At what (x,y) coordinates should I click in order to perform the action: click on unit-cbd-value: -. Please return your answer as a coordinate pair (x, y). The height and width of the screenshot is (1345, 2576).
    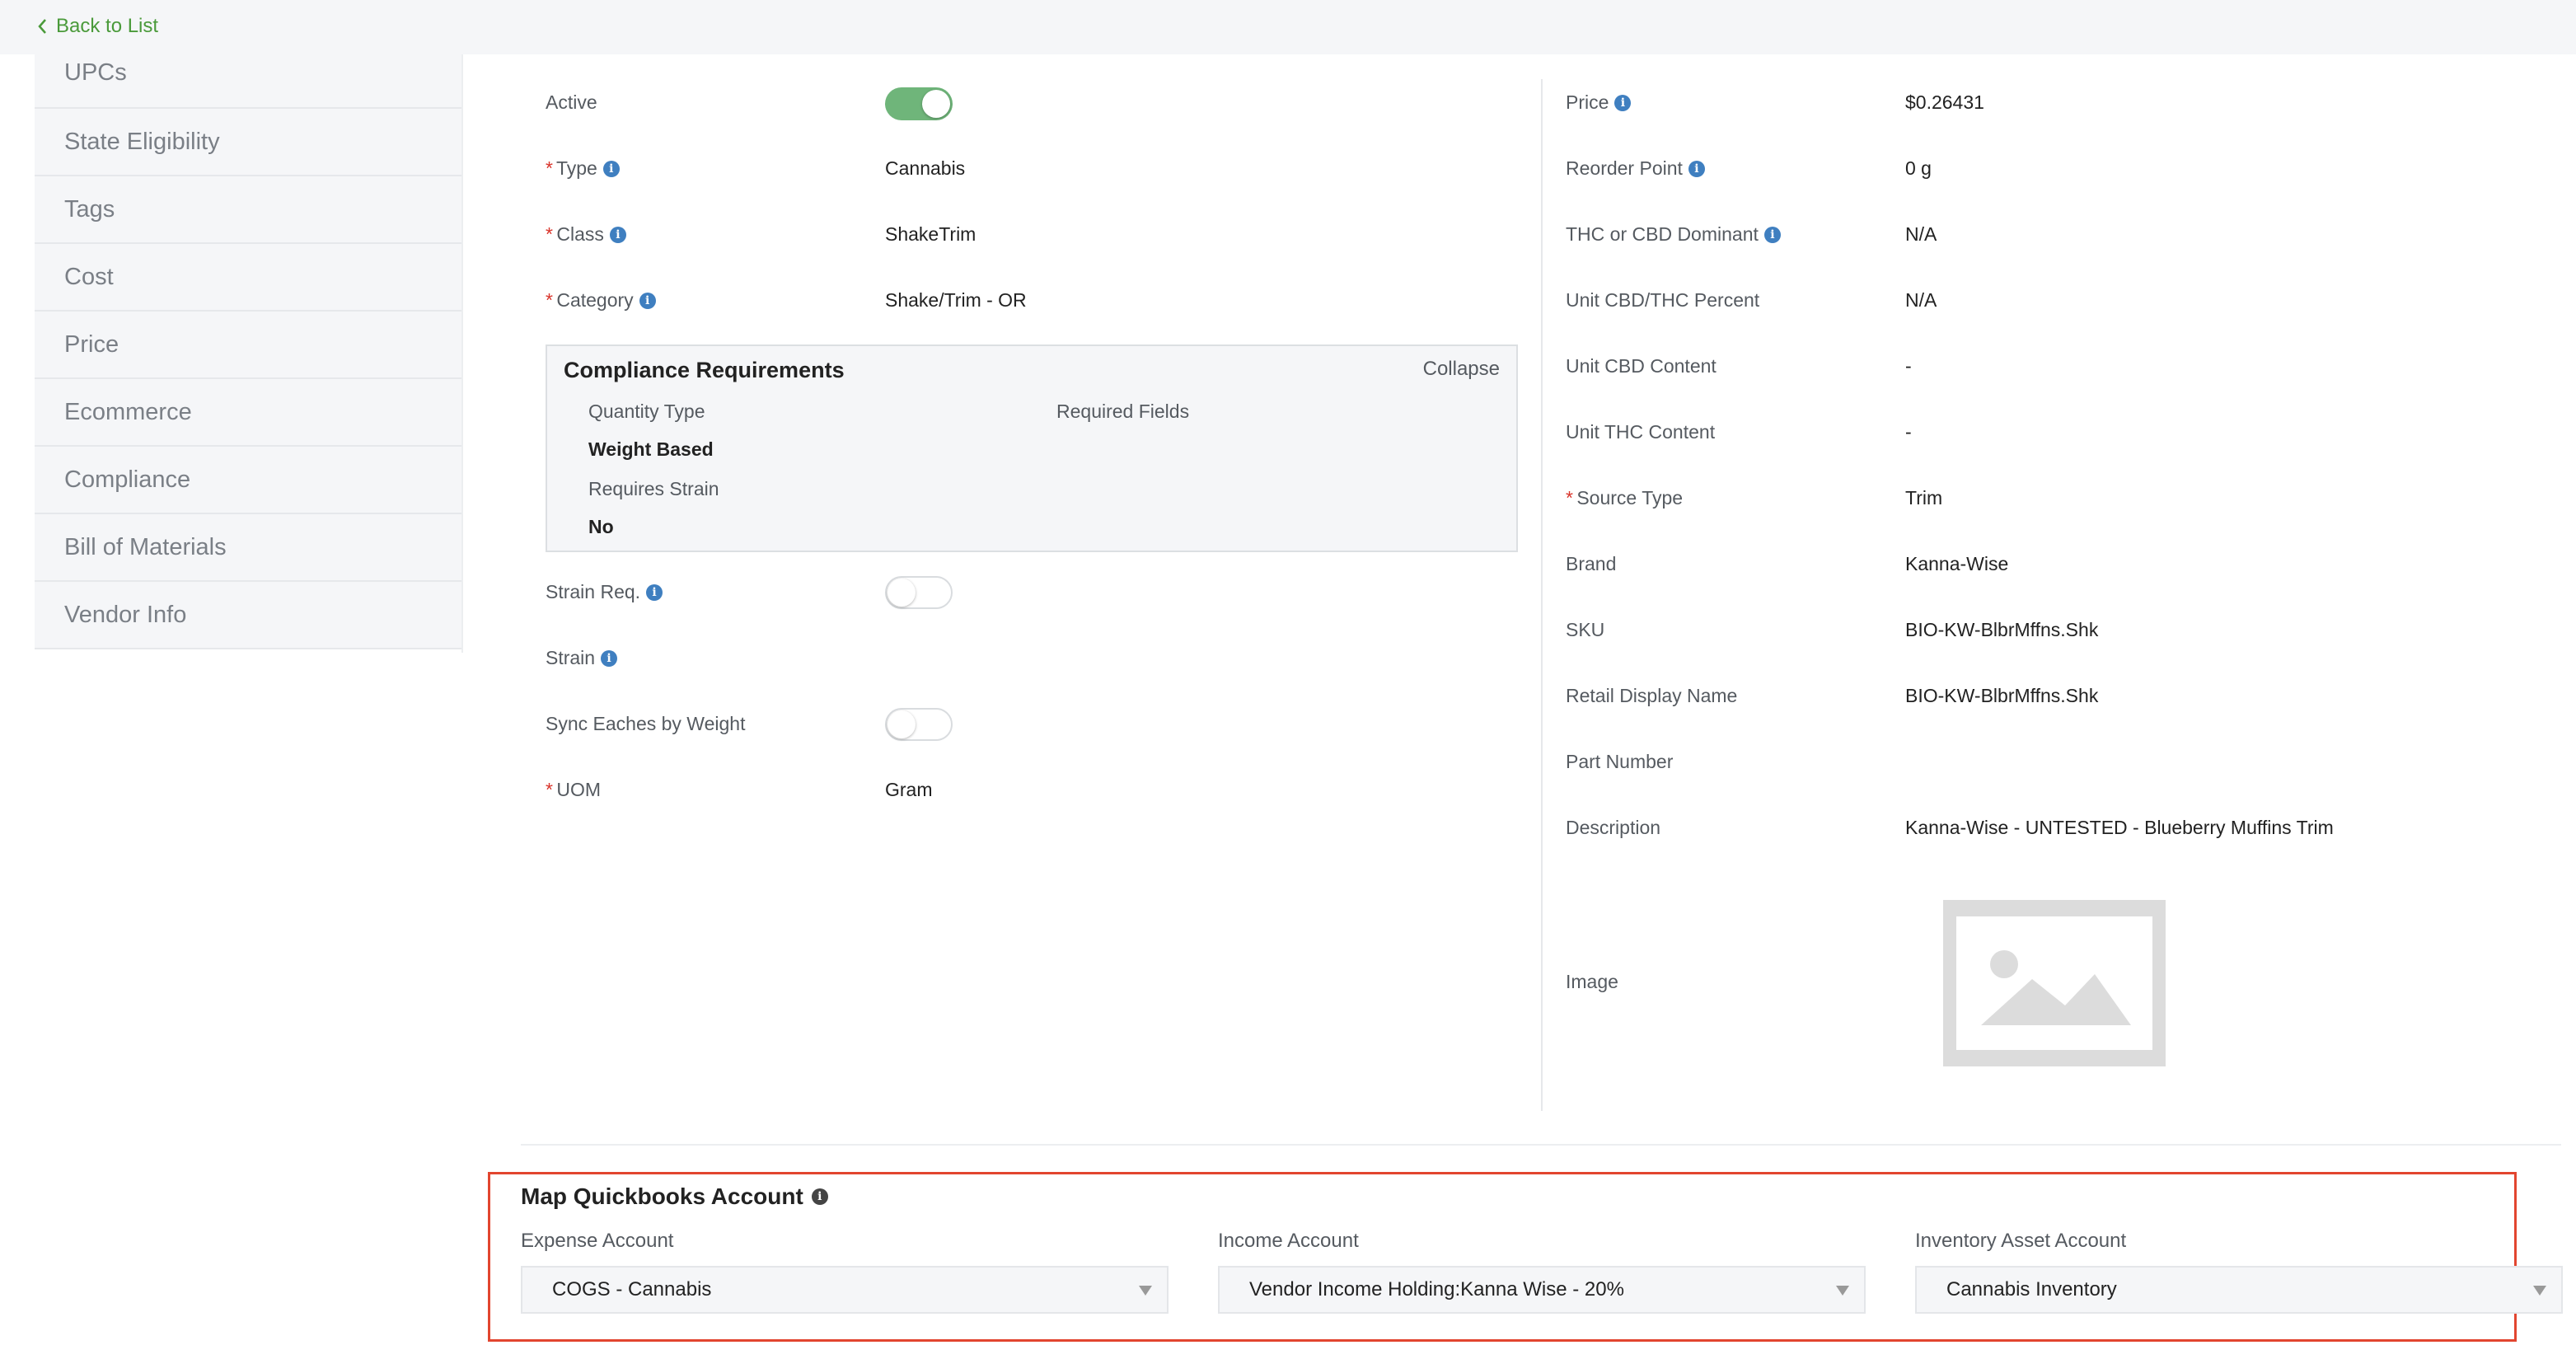
    Looking at the image, I should click on (1908, 366).